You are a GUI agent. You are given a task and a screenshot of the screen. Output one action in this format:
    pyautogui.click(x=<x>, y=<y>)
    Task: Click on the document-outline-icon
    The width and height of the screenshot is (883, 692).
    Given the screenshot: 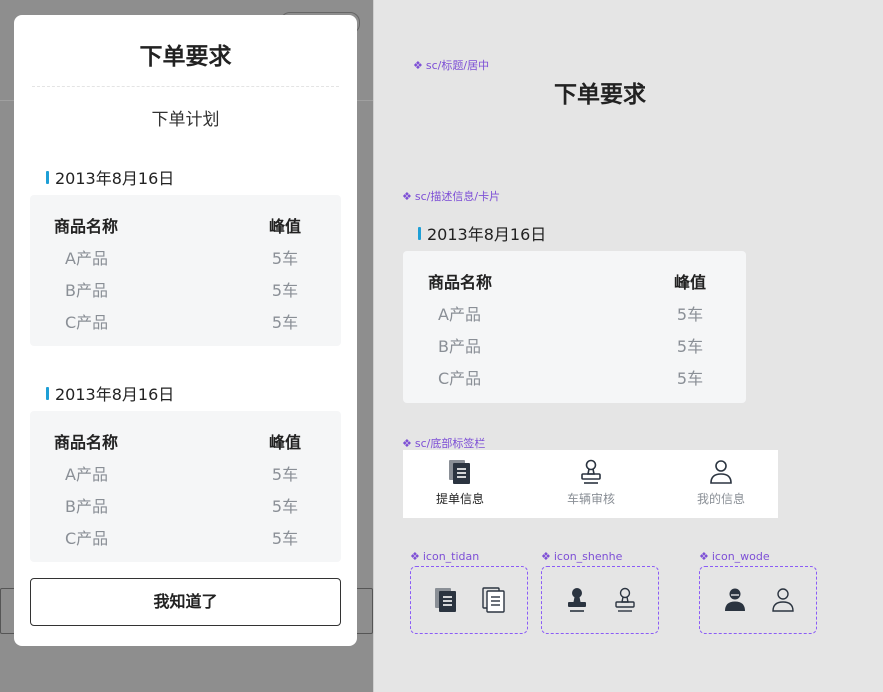 What is the action you would take?
    pyautogui.click(x=493, y=600)
    